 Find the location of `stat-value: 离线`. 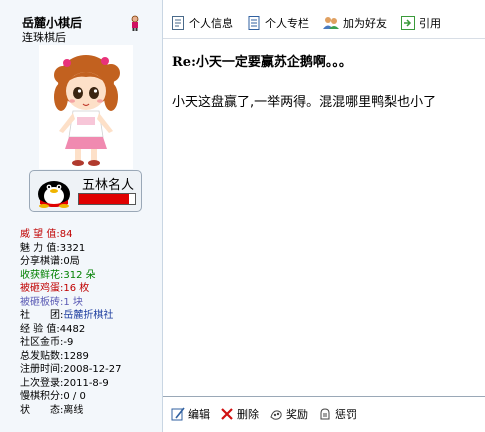

stat-value: 离线 is located at coordinates (73, 410).